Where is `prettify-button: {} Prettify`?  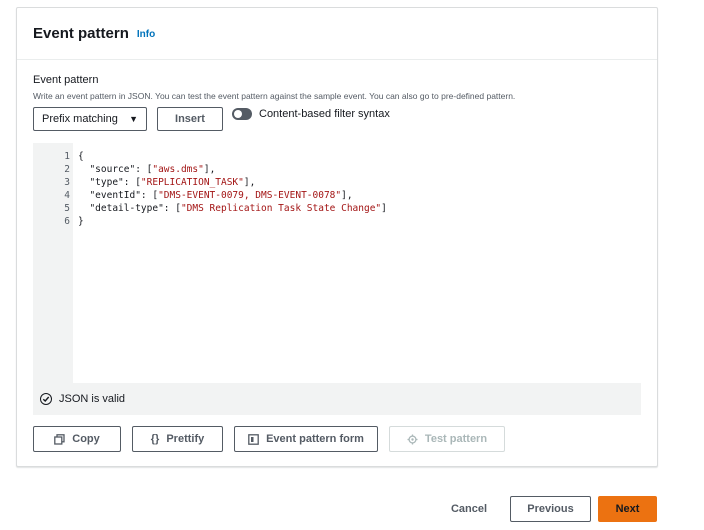
prettify-button: {} Prettify is located at coordinates (177, 439).